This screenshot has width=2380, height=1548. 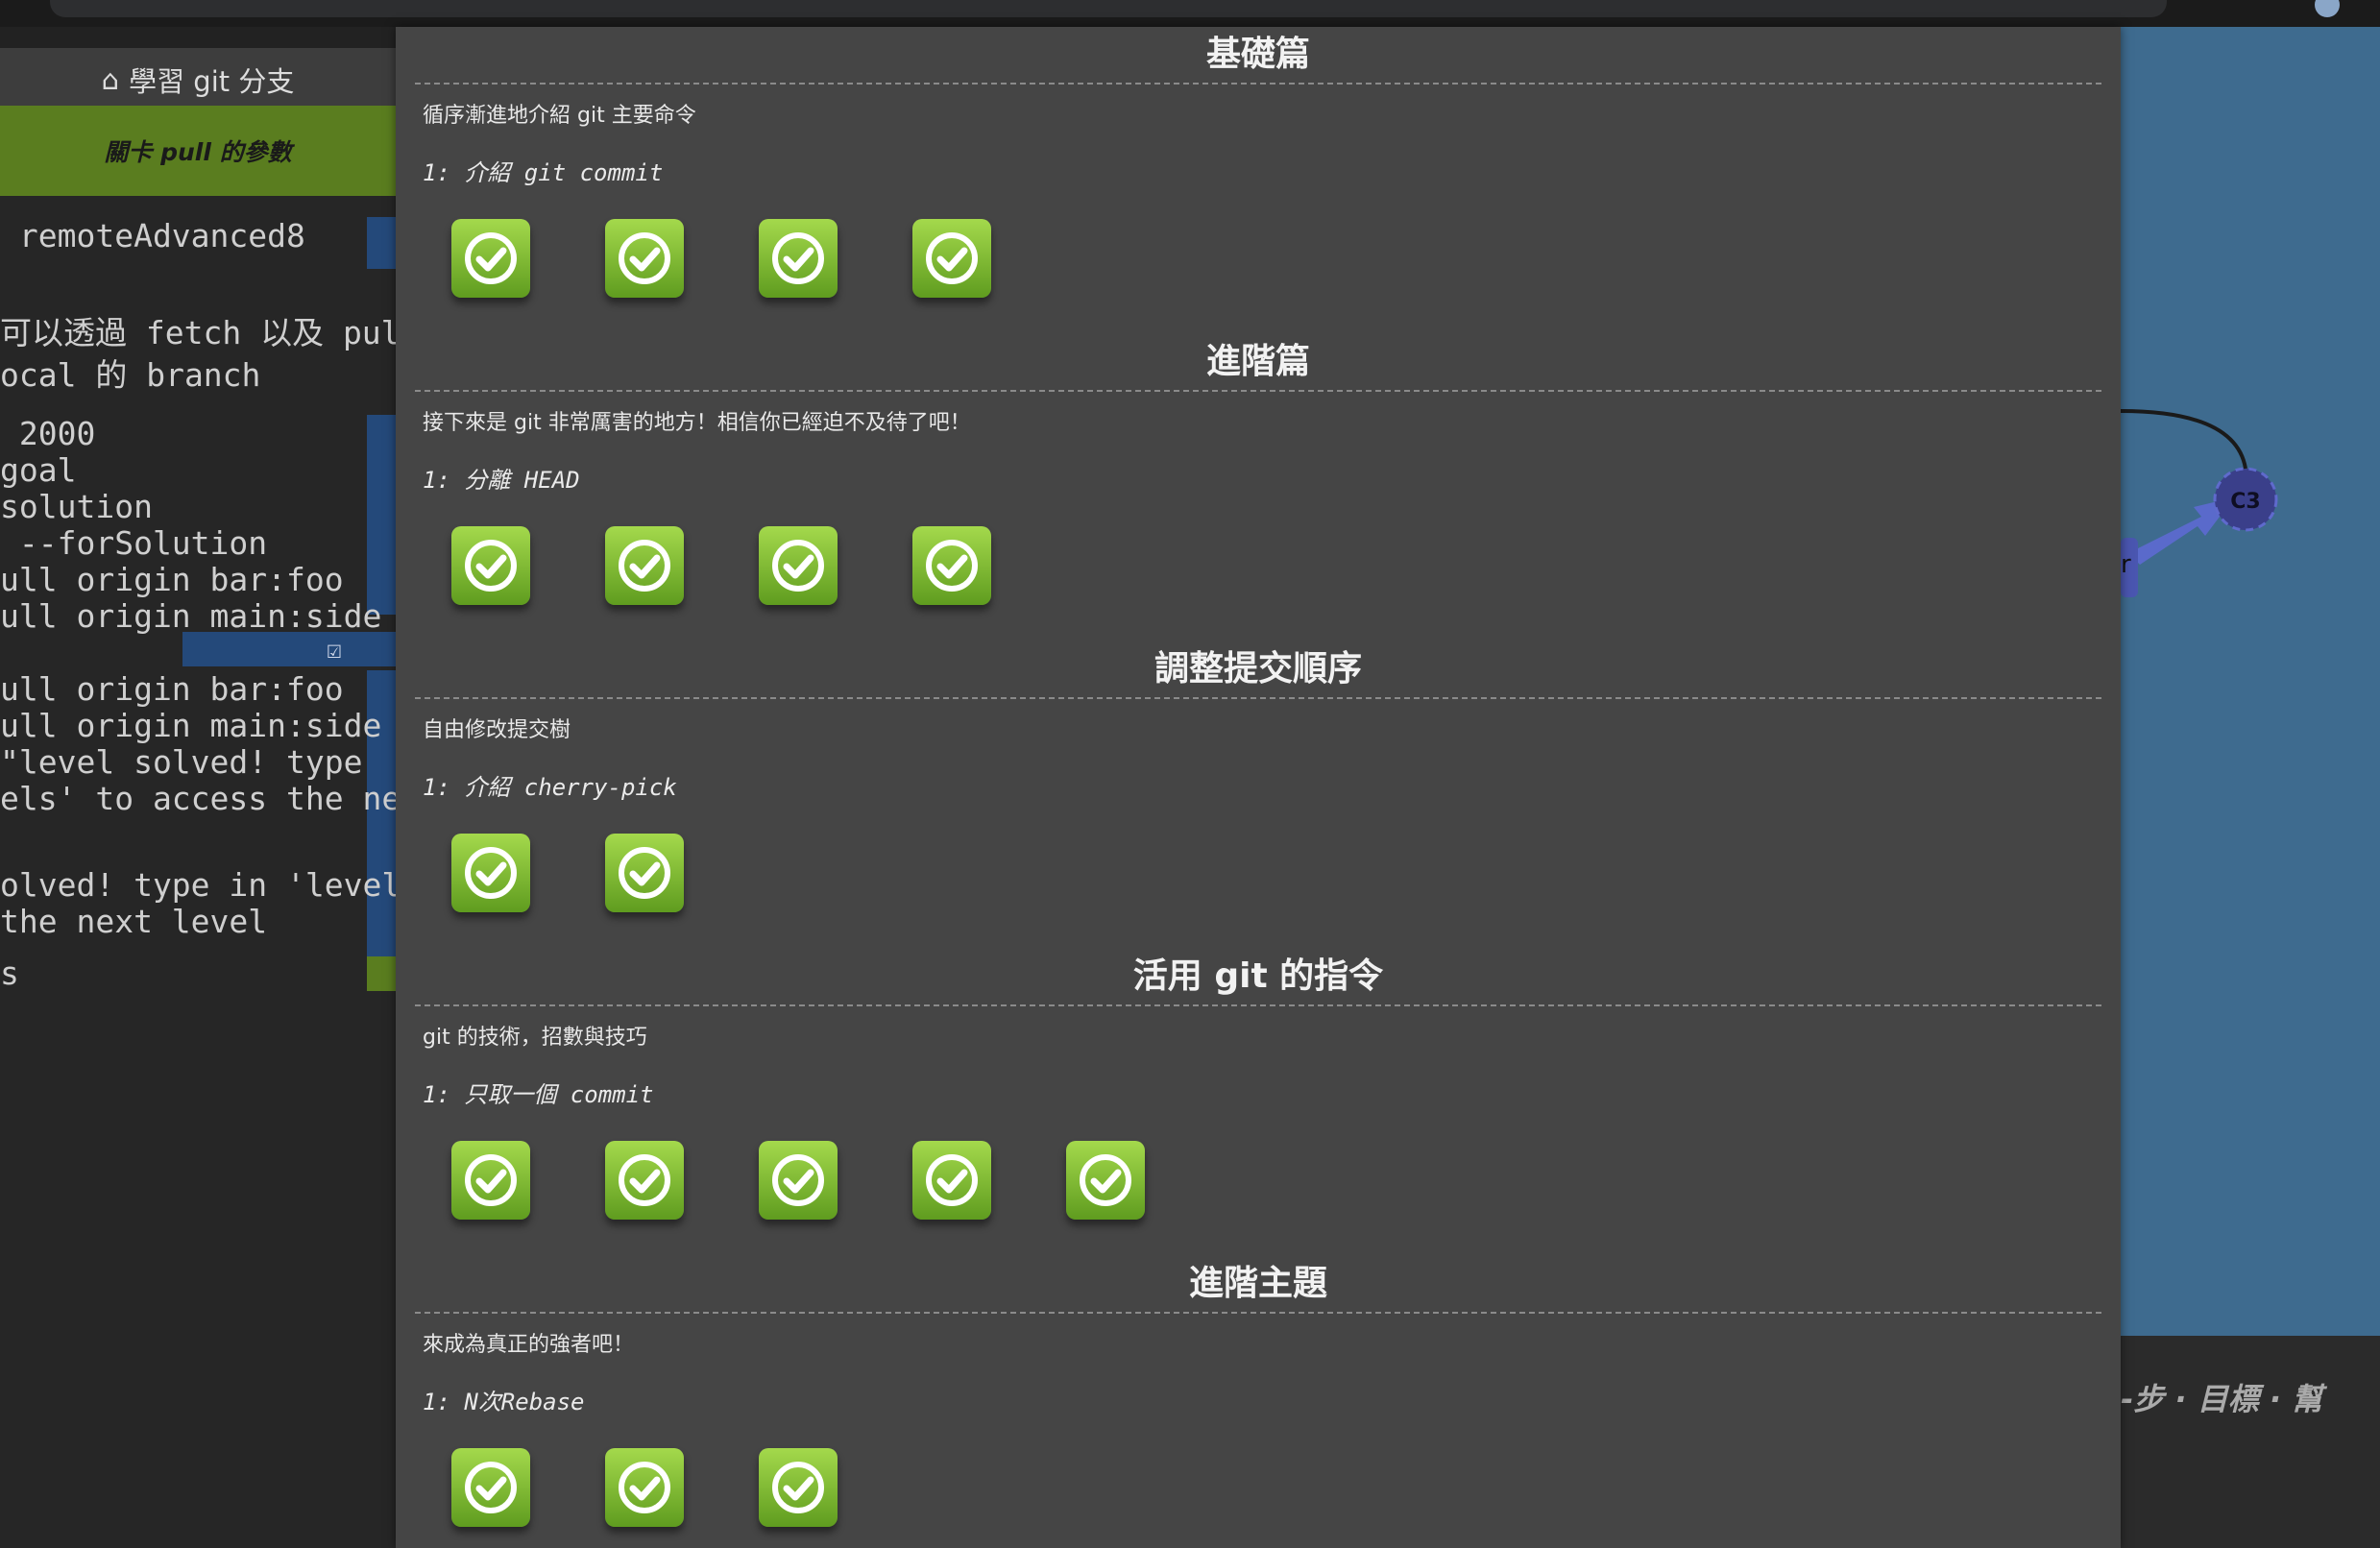 I want to click on home-tab: ⌂ 學習 git 分支, so click(x=198, y=79).